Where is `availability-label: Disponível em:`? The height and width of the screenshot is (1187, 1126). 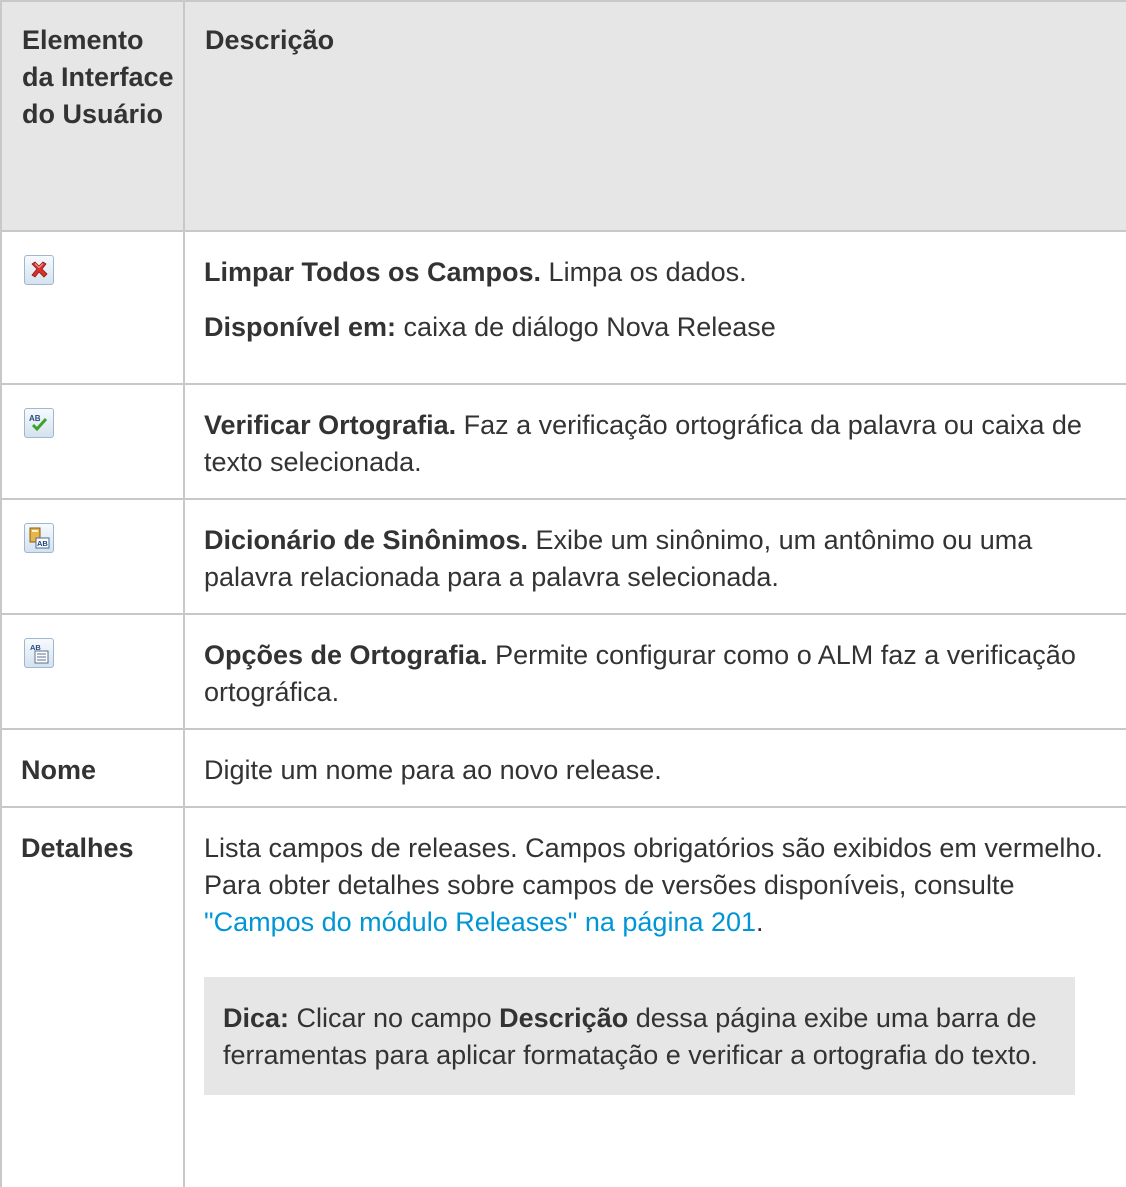
availability-label: Disponível em: is located at coordinates (300, 327).